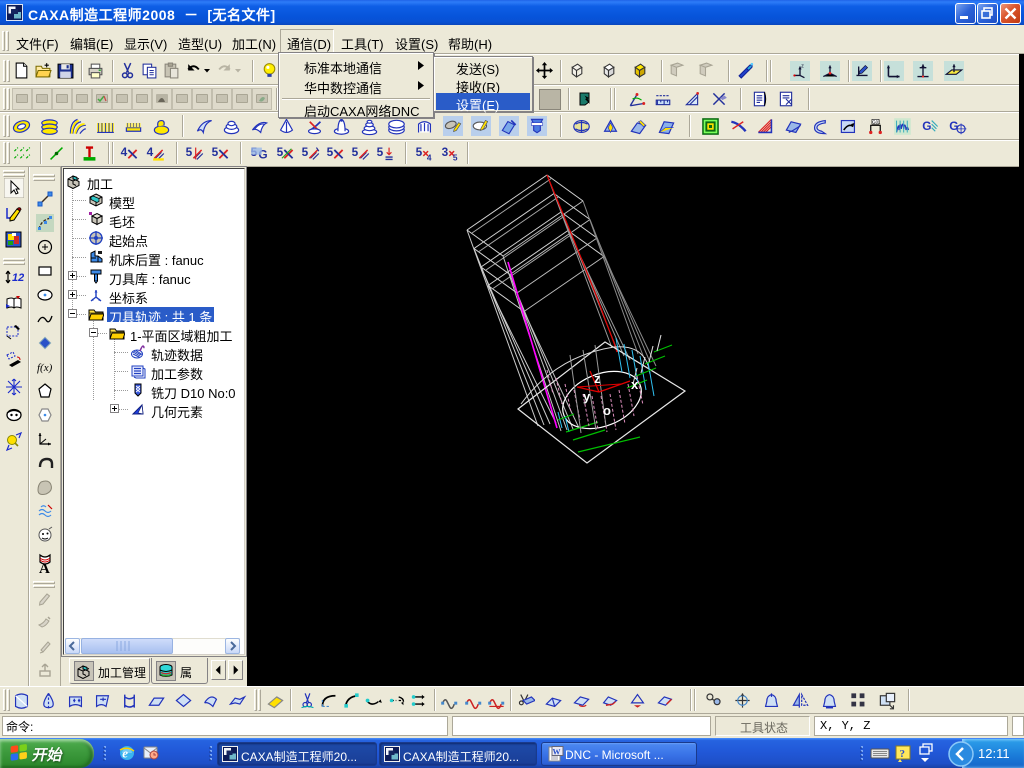 The height and width of the screenshot is (768, 1024). Describe the element at coordinates (635, 384) in the screenshot. I see `svg-text: x` at that location.